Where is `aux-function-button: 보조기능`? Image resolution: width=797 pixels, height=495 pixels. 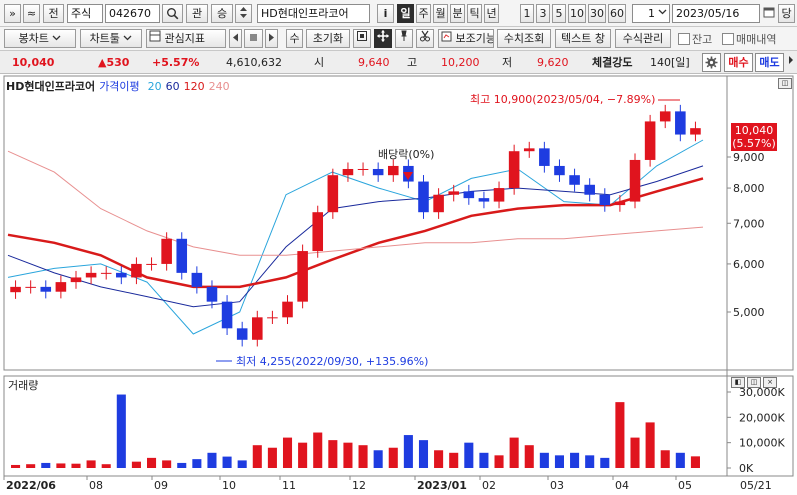
aux-function-button: 보조기능 is located at coordinates (466, 38).